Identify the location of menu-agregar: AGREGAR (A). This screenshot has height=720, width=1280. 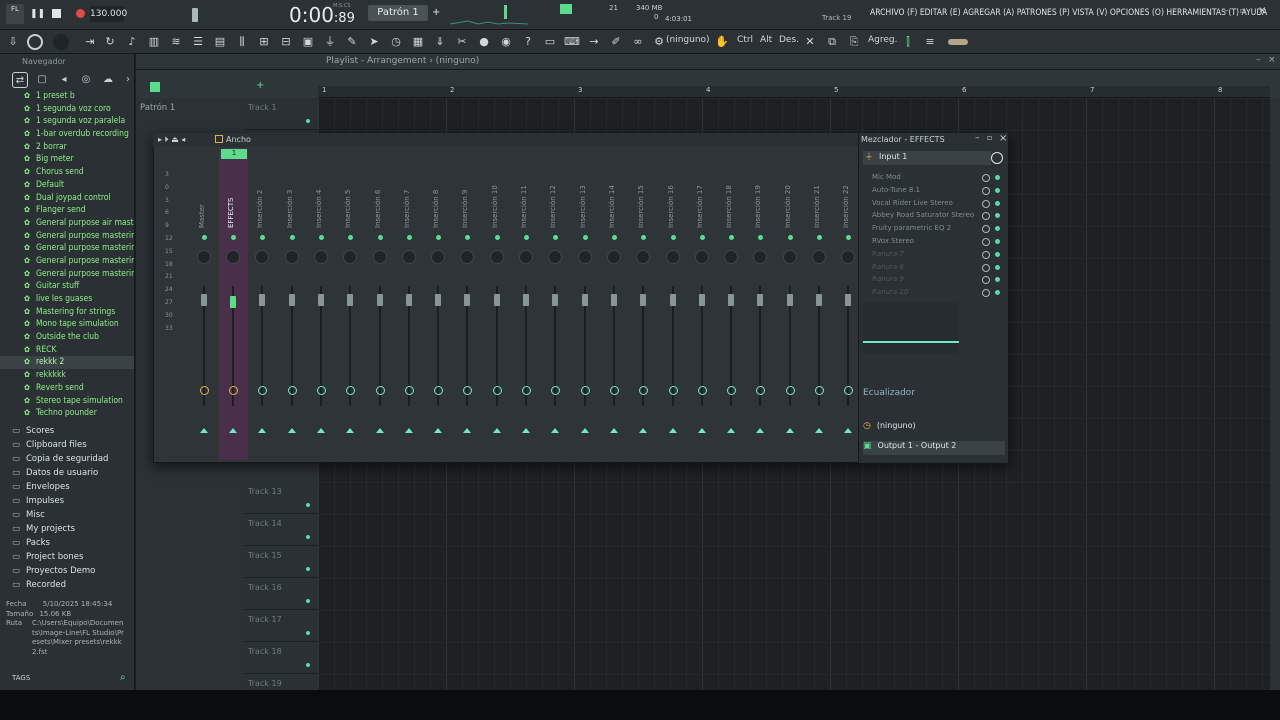
(988, 13).